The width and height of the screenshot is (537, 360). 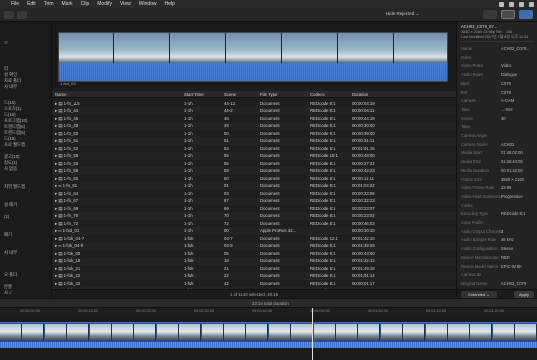 What do you see at coordinates (502, 231) in the screenshot?
I see `inspector-field-value: 2` at bounding box center [502, 231].